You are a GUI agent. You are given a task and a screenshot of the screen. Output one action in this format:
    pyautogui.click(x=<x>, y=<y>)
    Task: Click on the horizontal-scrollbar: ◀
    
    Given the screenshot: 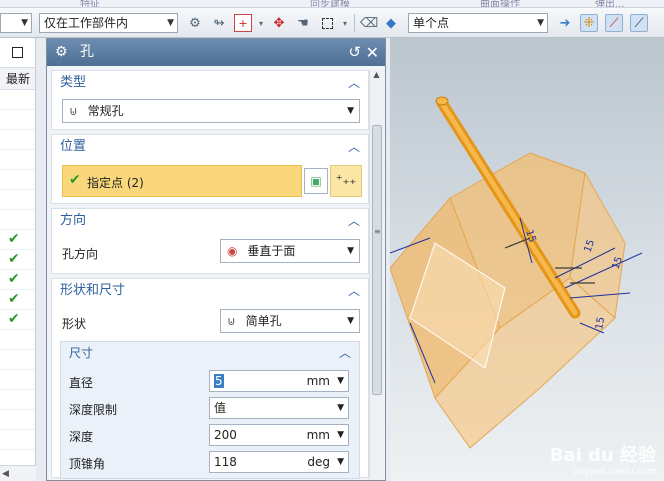 What is the action you would take?
    pyautogui.click(x=18, y=473)
    